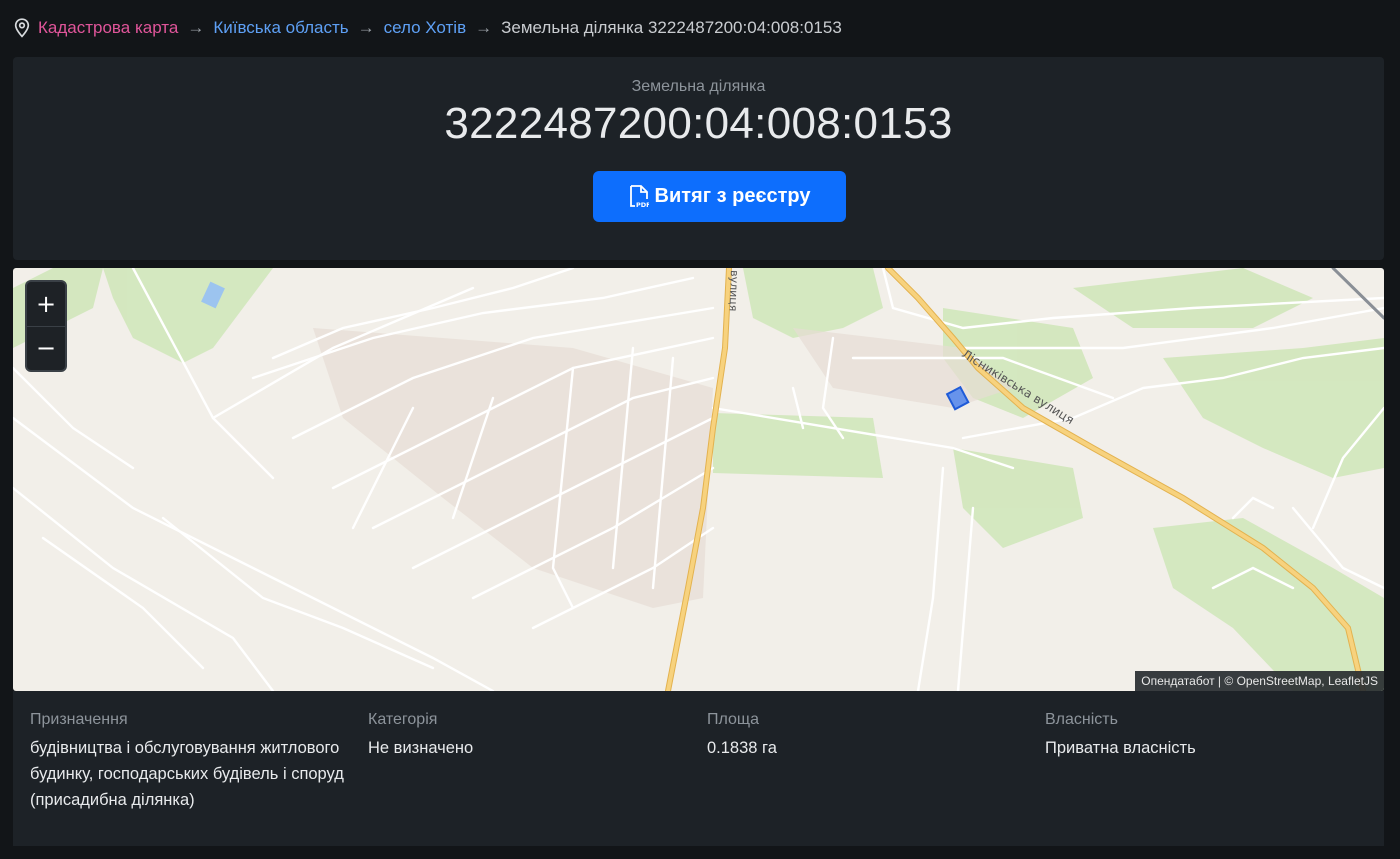 This screenshot has height=859, width=1400. What do you see at coordinates (108, 28) in the screenshot?
I see `breadcrumb-cadastral-map-link: Кадастрова карта` at bounding box center [108, 28].